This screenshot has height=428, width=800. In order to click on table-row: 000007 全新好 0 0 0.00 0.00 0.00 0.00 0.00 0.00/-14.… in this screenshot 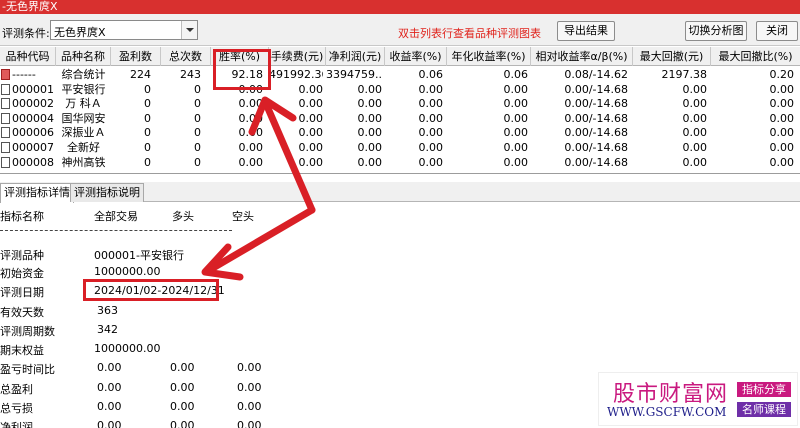, I will do `click(400, 147)`.